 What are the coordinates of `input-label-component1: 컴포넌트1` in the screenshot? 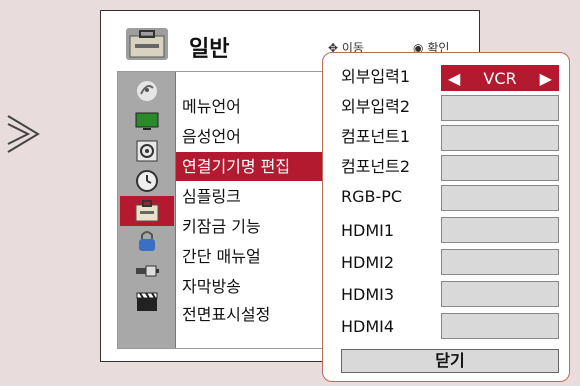 It's located at (376, 136).